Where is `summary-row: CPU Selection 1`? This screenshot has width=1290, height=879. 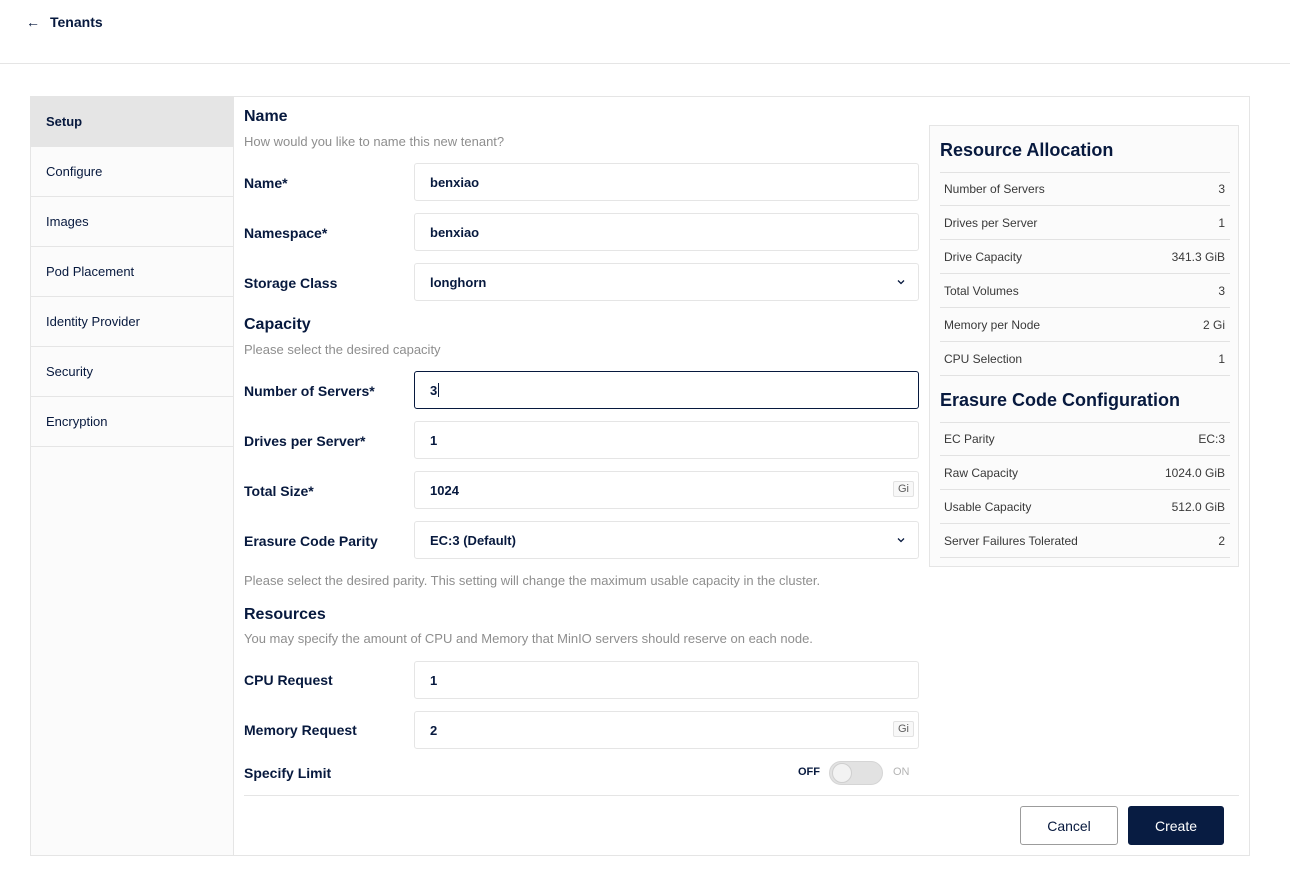 summary-row: CPU Selection 1 is located at coordinates (1085, 359).